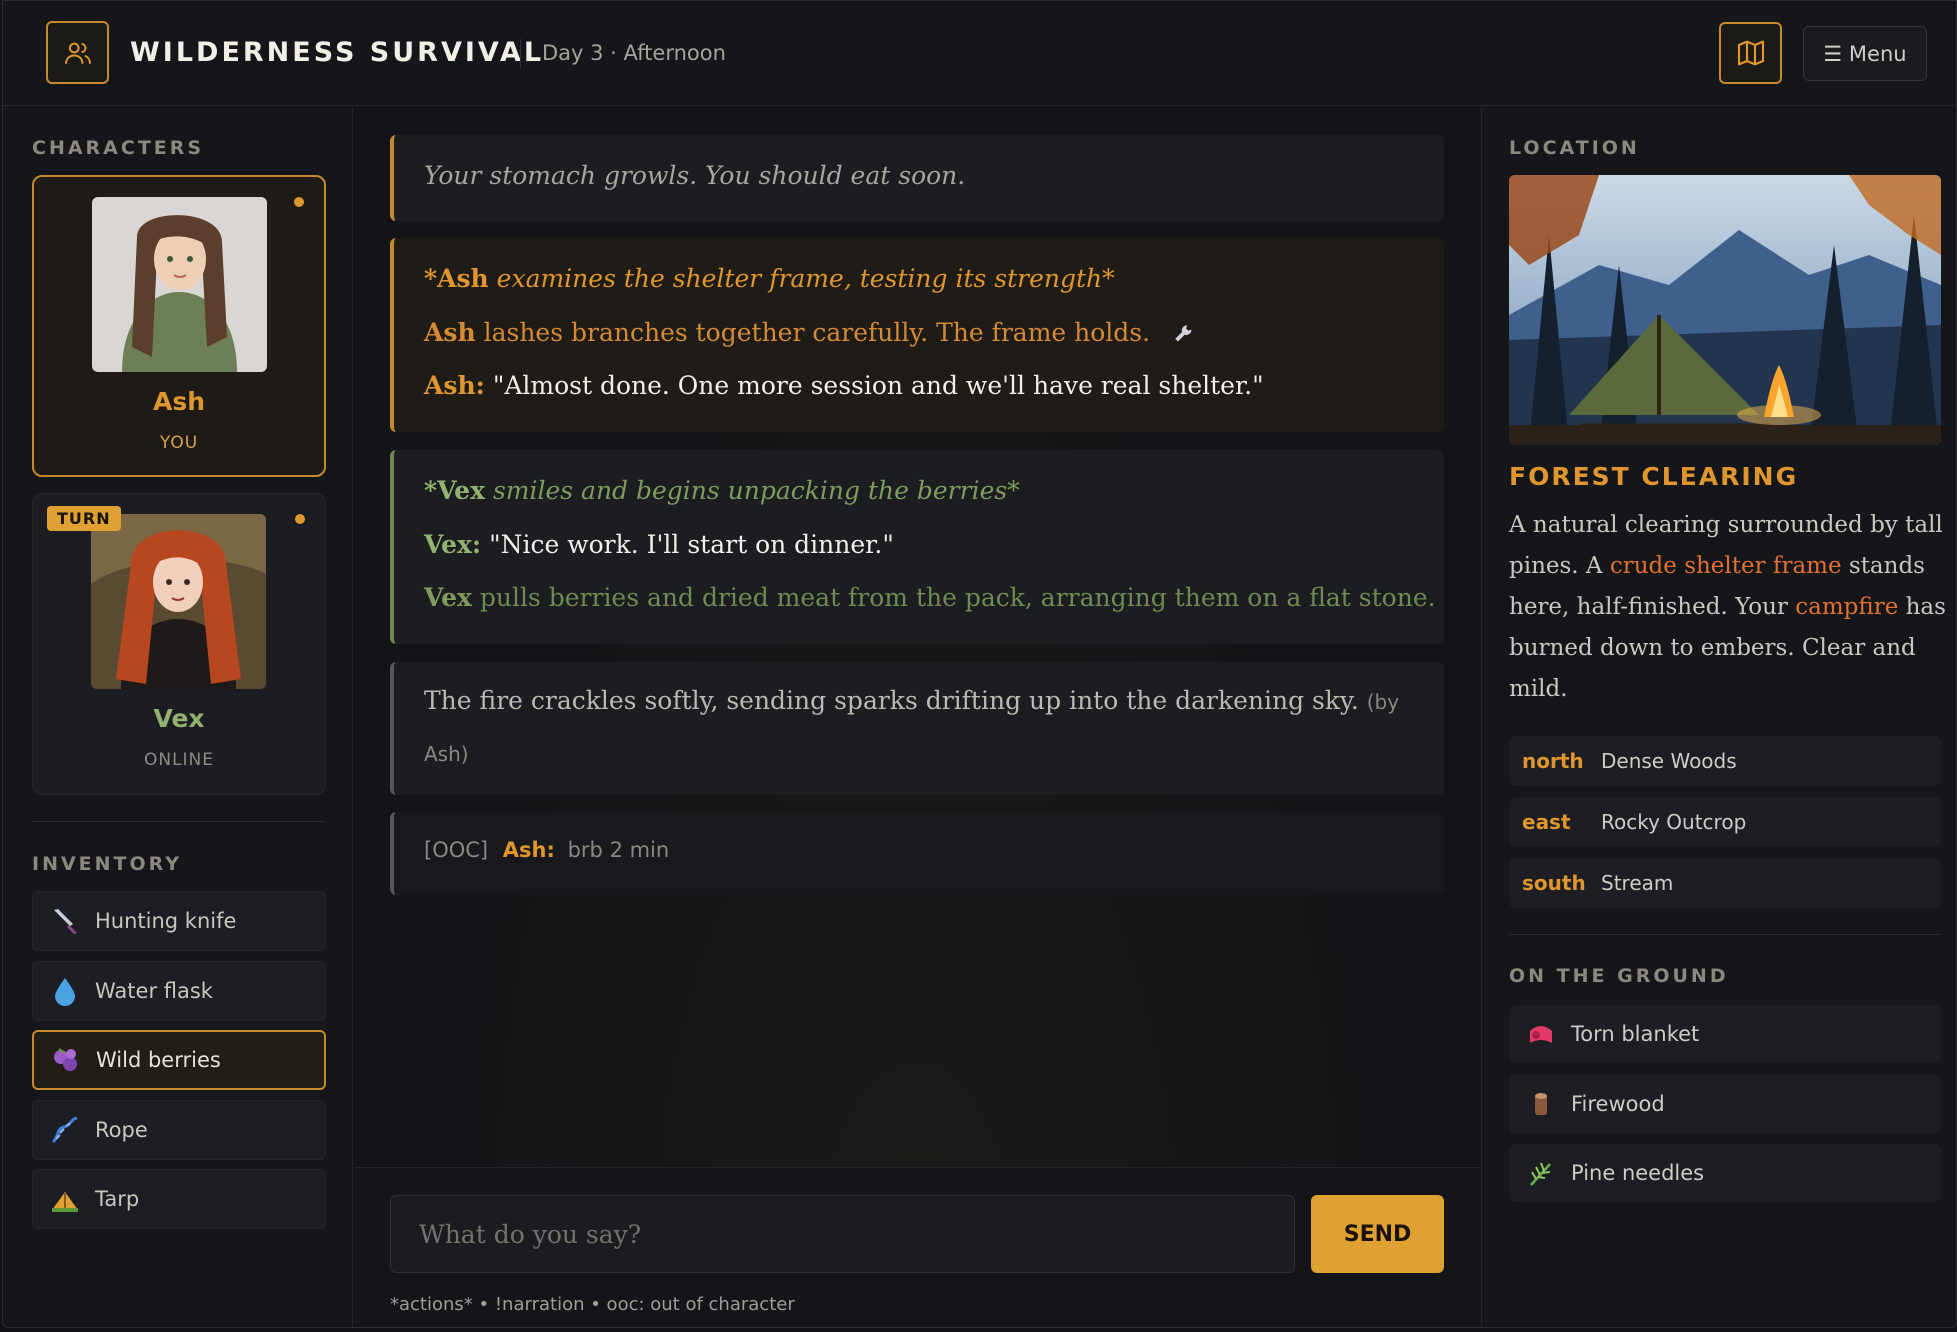  I want to click on exit-east: east Rocky Outcrop, so click(1725, 822).